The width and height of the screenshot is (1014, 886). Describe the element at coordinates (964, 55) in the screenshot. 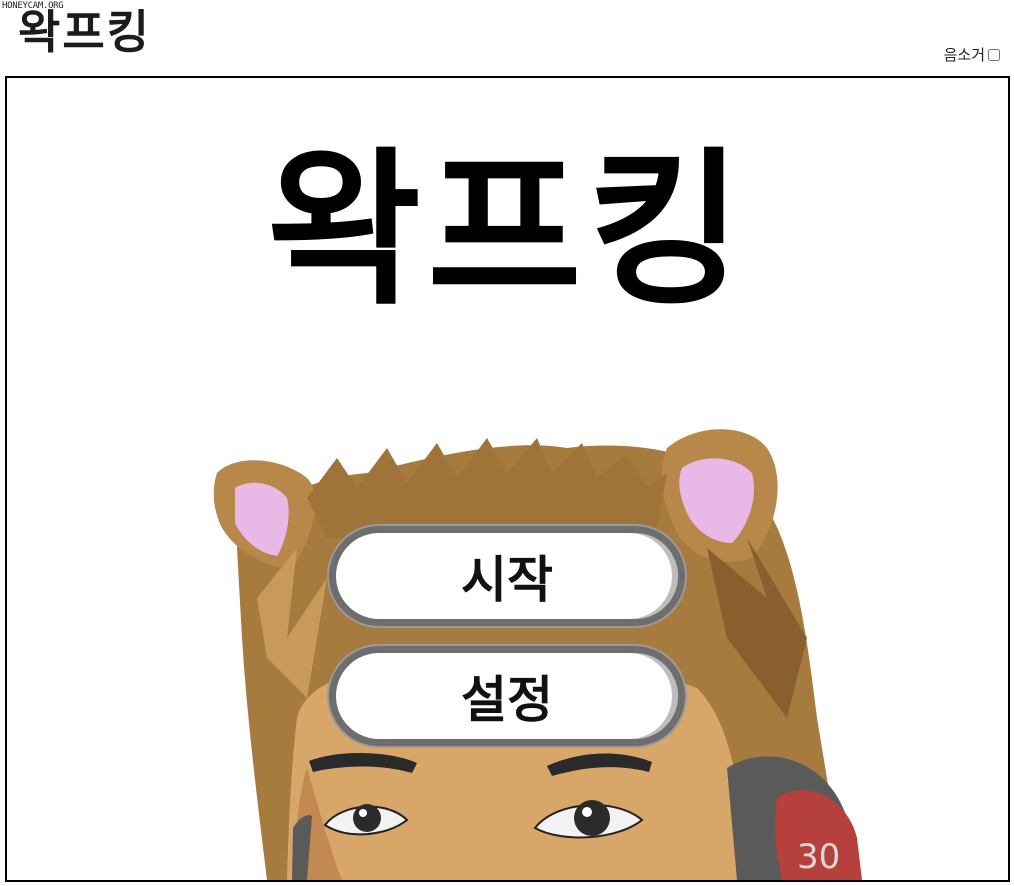

I see `mute-label: 음소거` at that location.